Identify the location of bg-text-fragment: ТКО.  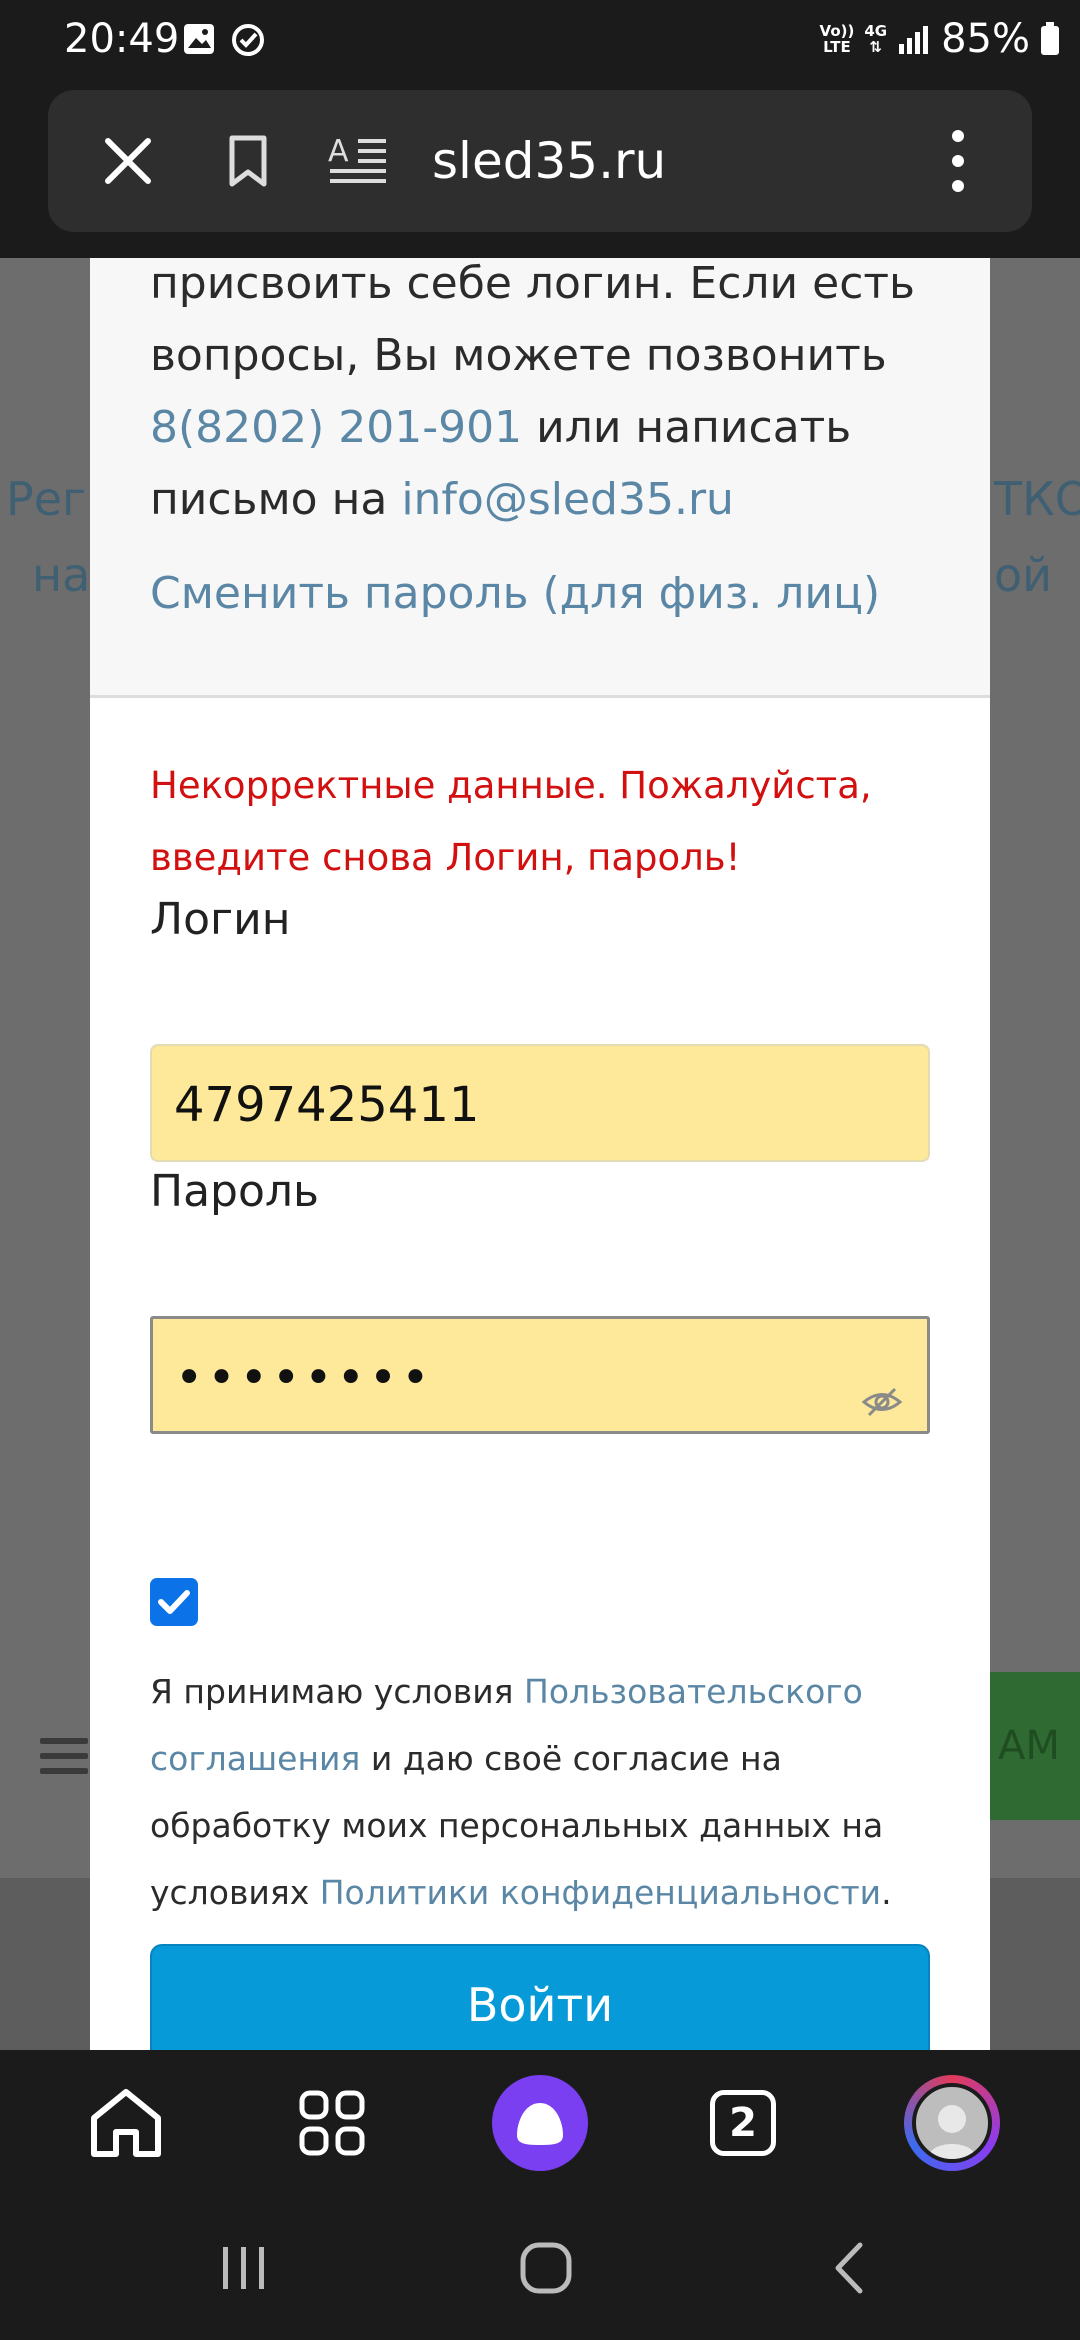
(1037, 499).